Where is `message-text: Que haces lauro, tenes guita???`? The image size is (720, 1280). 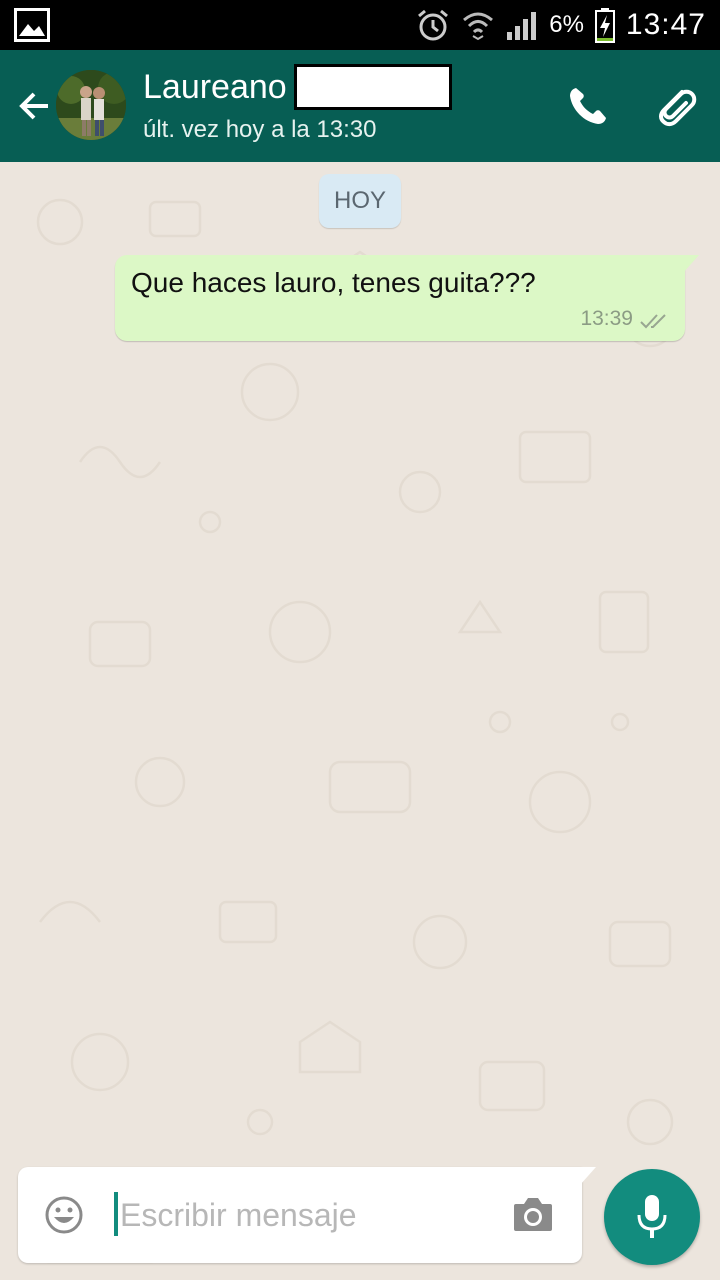 message-text: Que haces lauro, tenes guita??? is located at coordinates (333, 282).